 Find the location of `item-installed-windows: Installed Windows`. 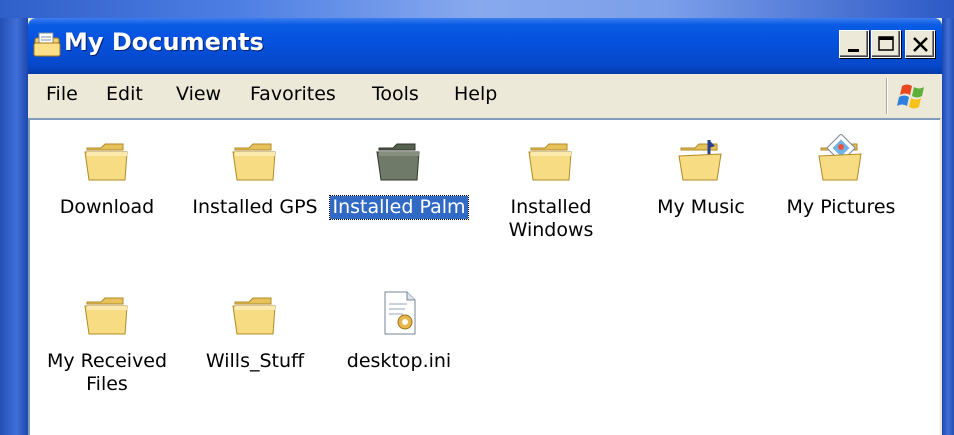

item-installed-windows: Installed Windows is located at coordinates (551, 188).